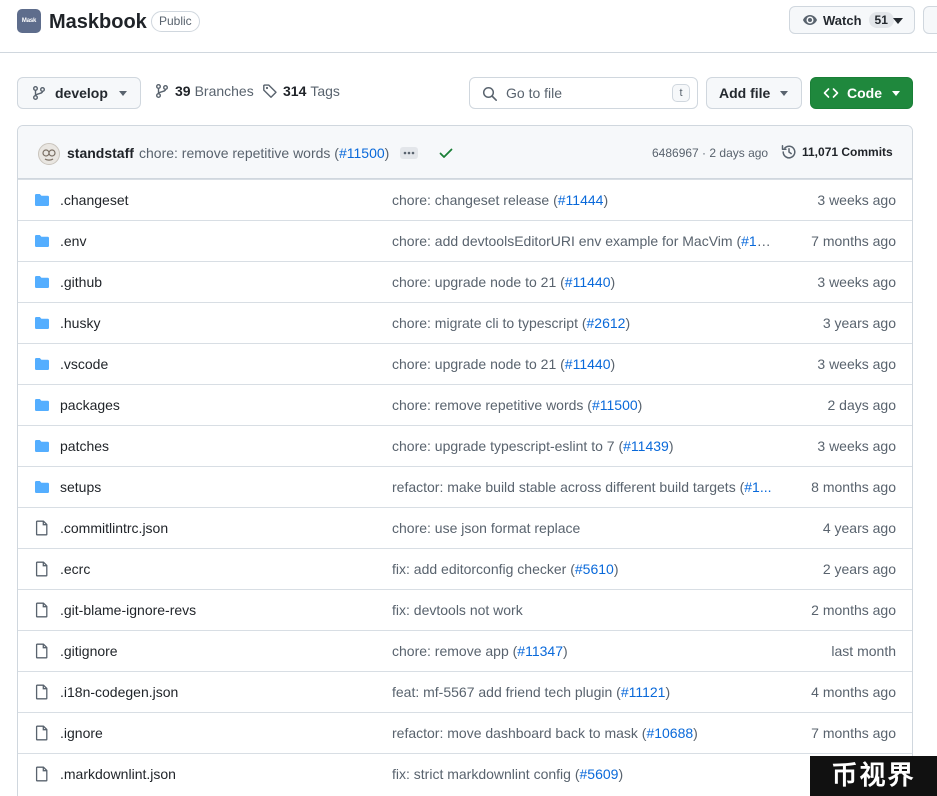 The width and height of the screenshot is (937, 796). I want to click on commit-pr-link: #11500, so click(362, 153).